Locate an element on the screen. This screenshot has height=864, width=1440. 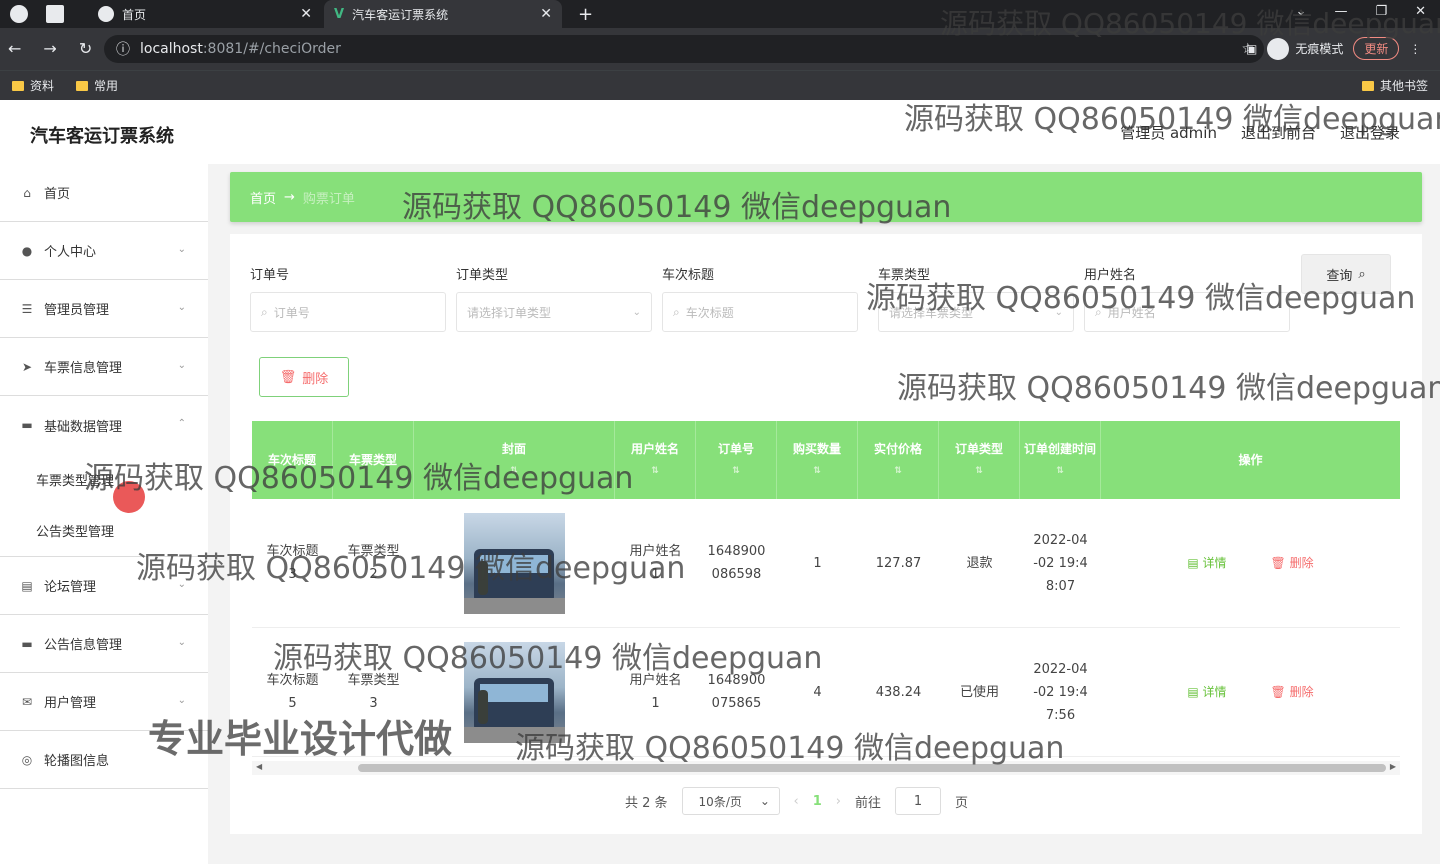
sidebar-subitem-ticket-types: 车票类型管理 is located at coordinates (104, 479).